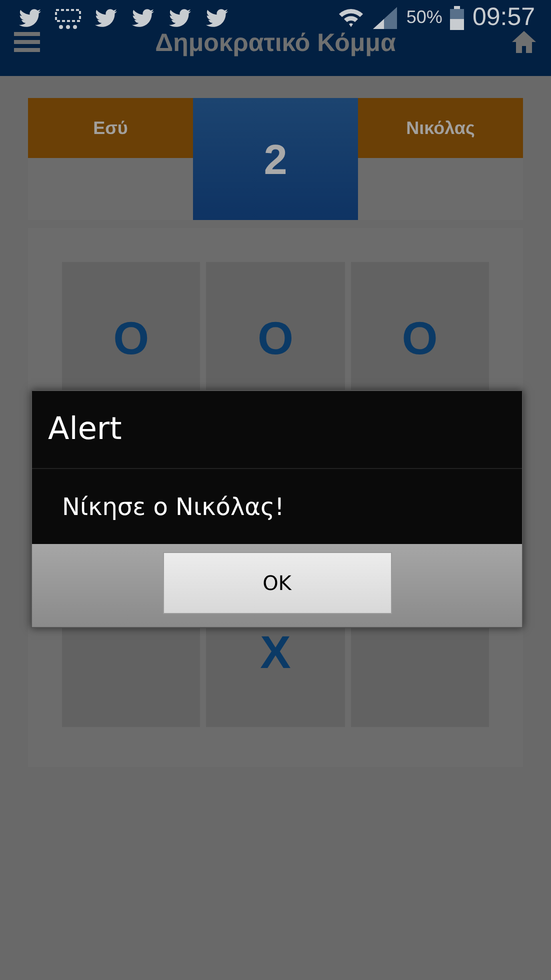 Image resolution: width=551 pixels, height=980 pixels. What do you see at coordinates (385, 18) in the screenshot?
I see `signal-icon` at bounding box center [385, 18].